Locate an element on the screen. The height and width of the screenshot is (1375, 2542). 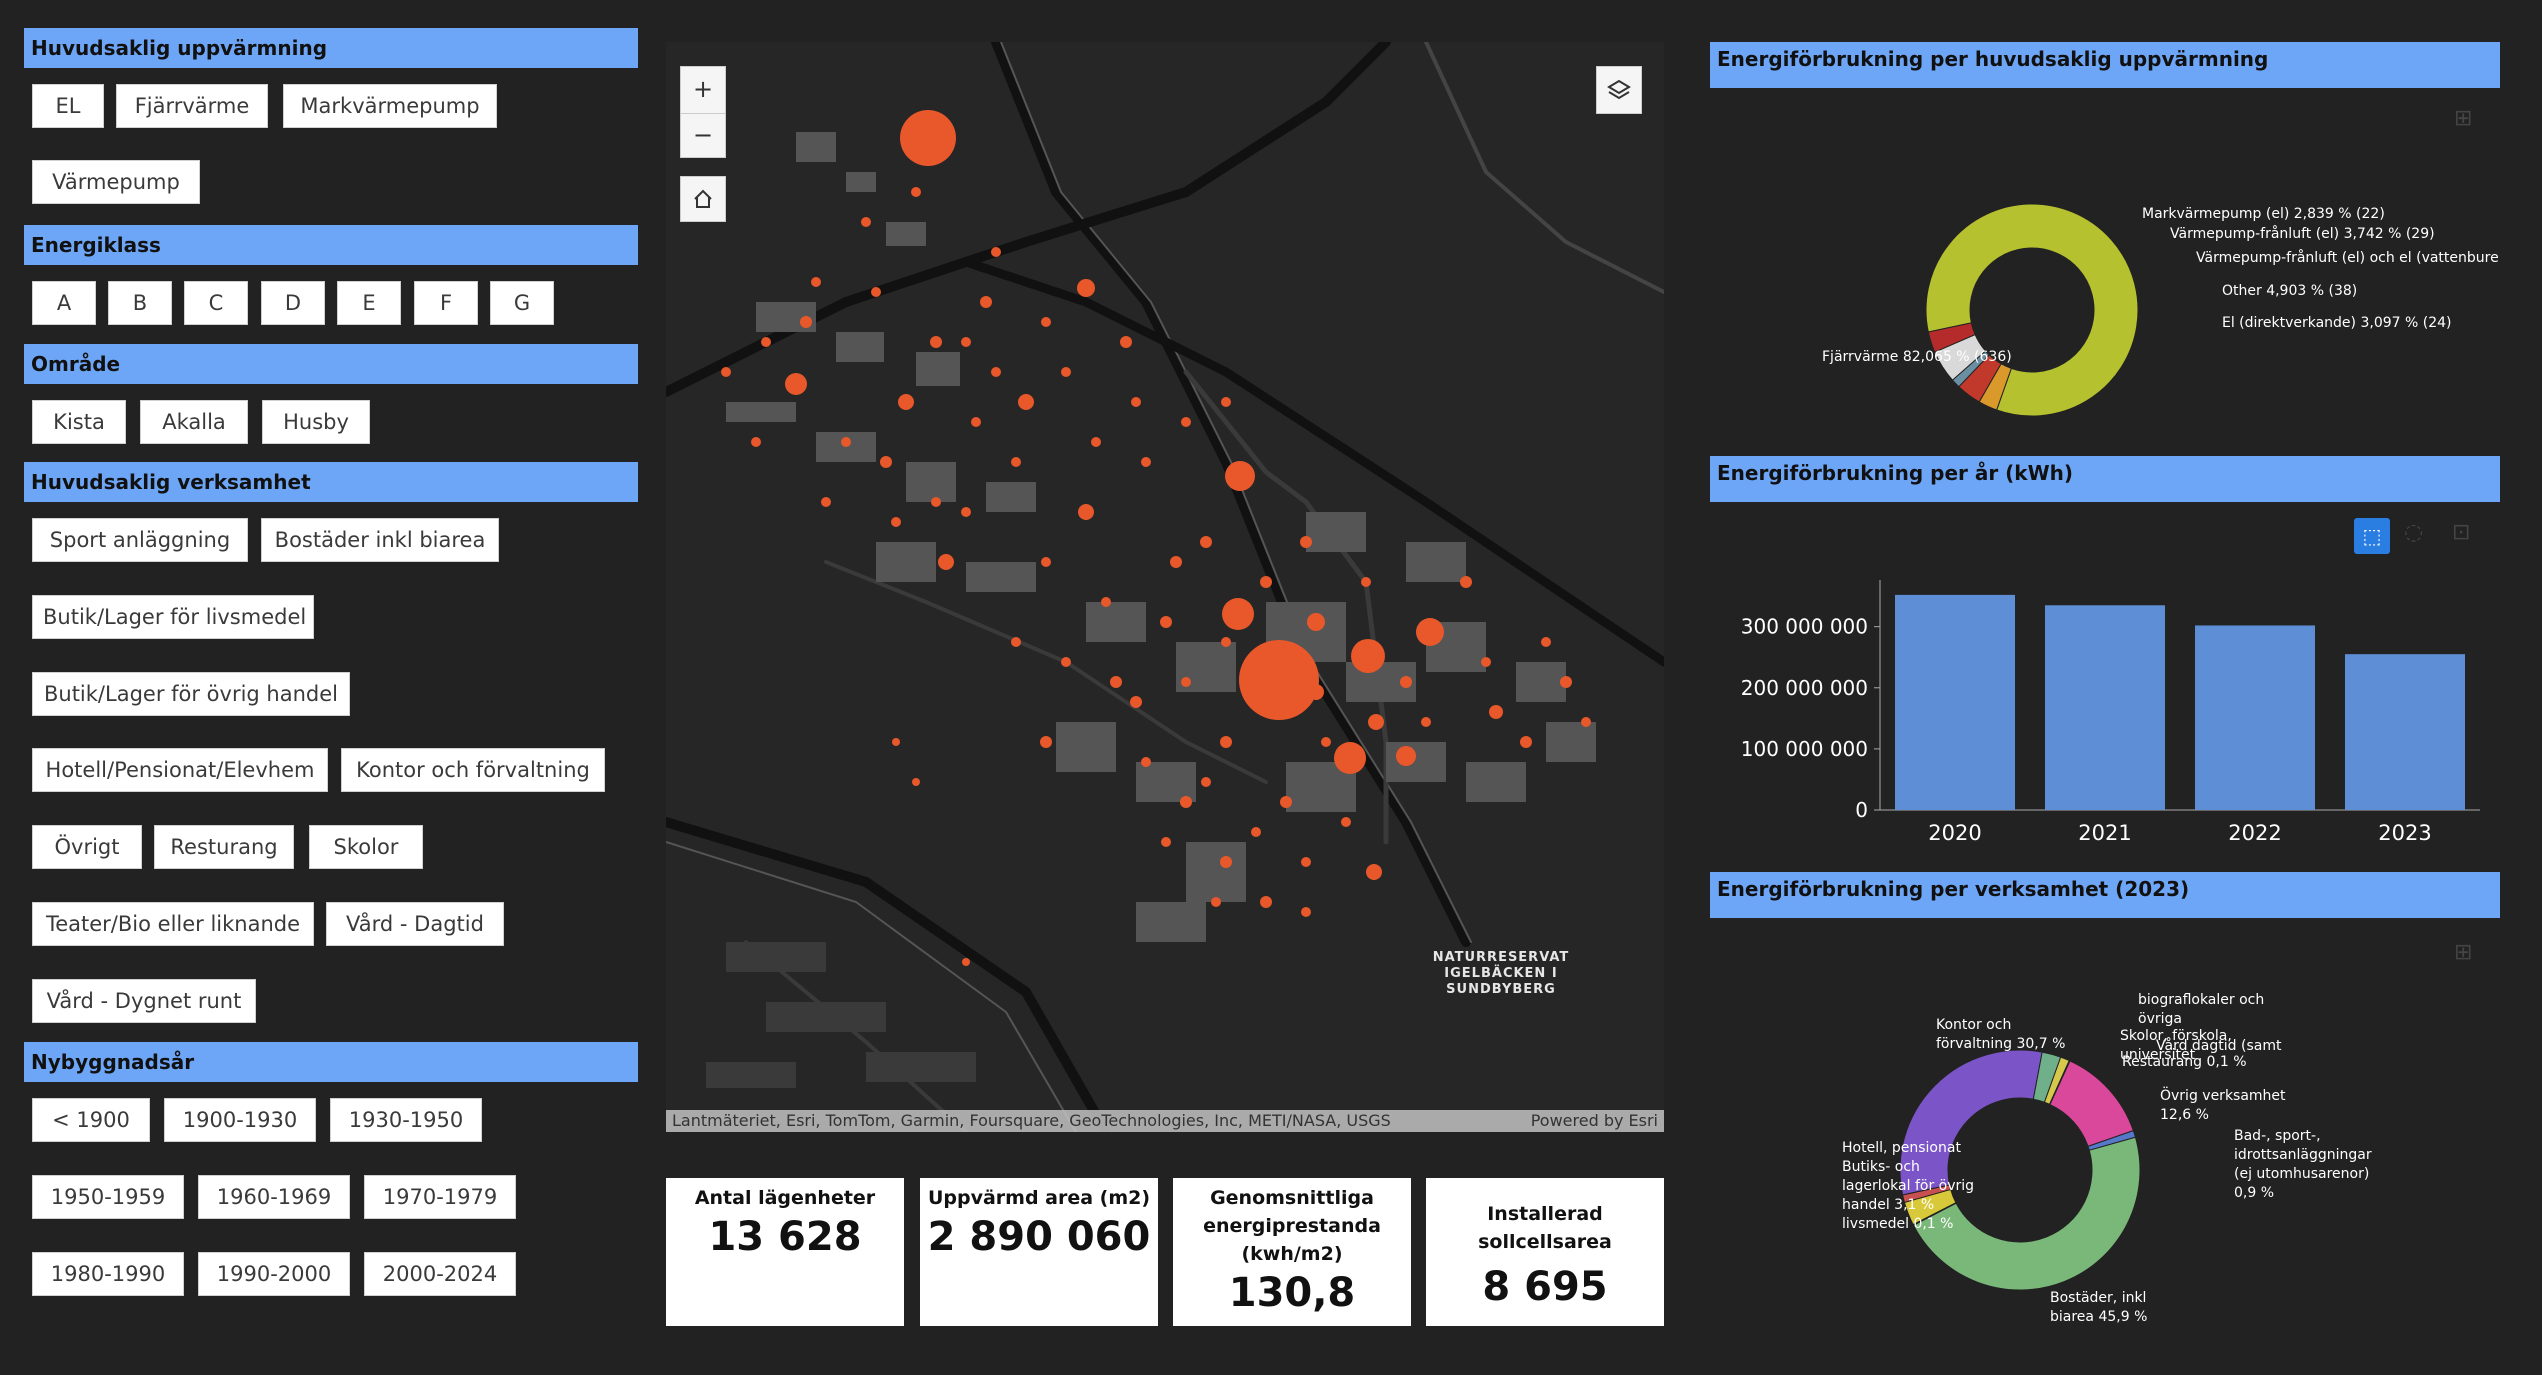
heating-label-other: Other 4,903 % (38) is located at coordinates (2289, 291).